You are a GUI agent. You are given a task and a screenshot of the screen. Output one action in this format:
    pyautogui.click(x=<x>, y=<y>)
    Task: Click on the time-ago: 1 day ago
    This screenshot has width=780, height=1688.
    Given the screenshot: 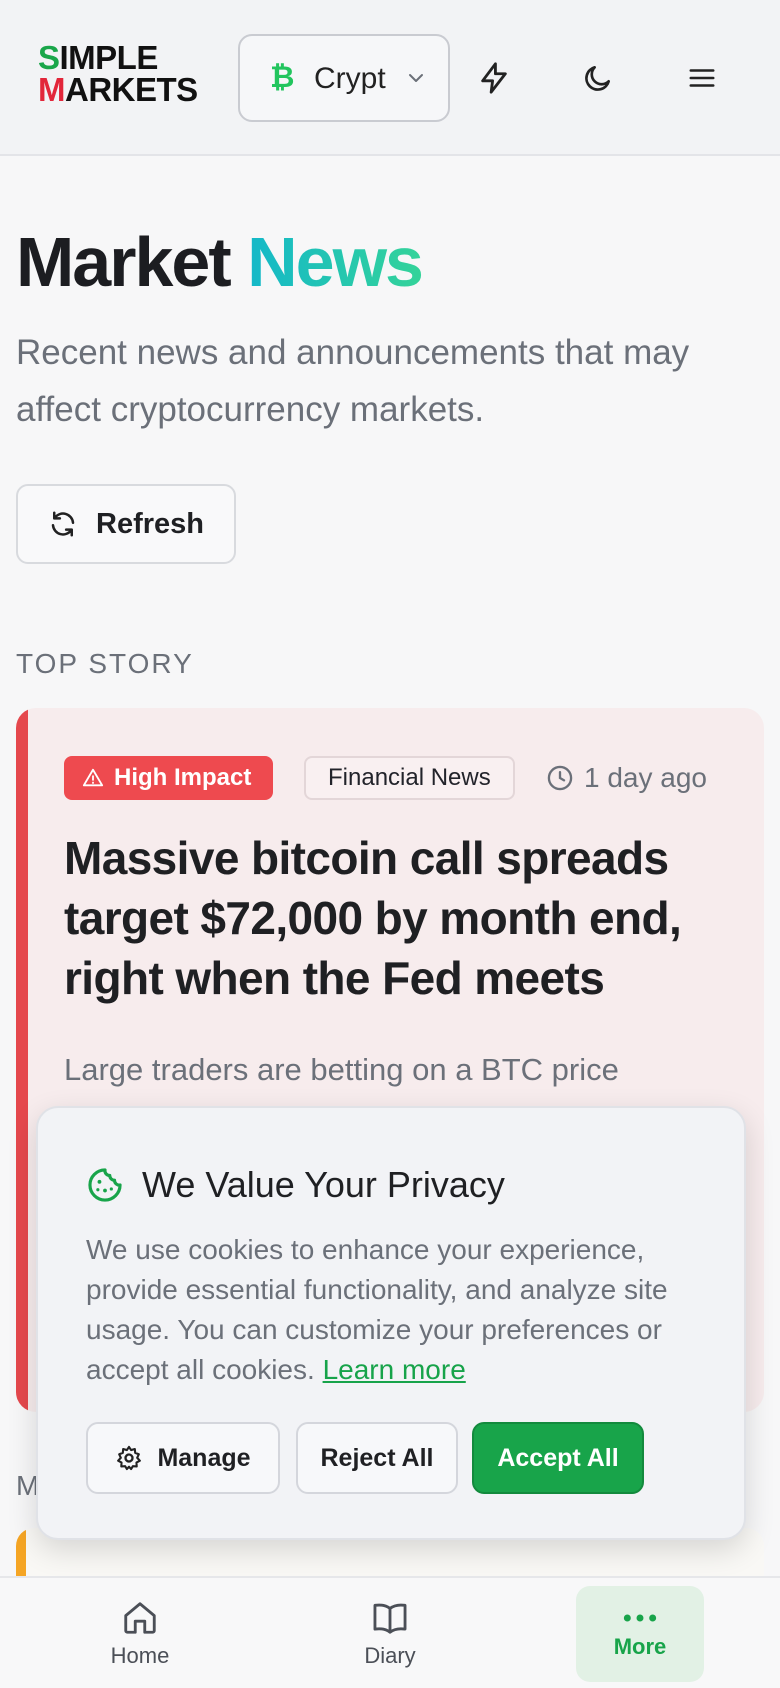 What is the action you would take?
    pyautogui.click(x=645, y=777)
    